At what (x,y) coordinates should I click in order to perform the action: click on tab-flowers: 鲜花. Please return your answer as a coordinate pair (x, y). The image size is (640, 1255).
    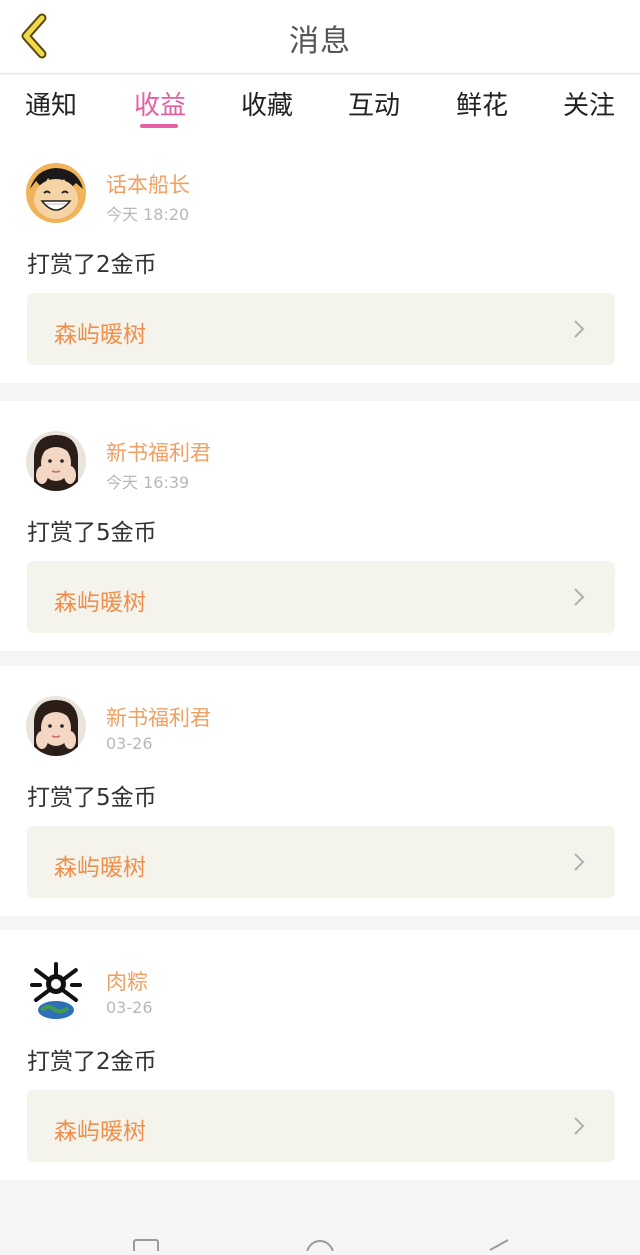
    Looking at the image, I should click on (482, 103).